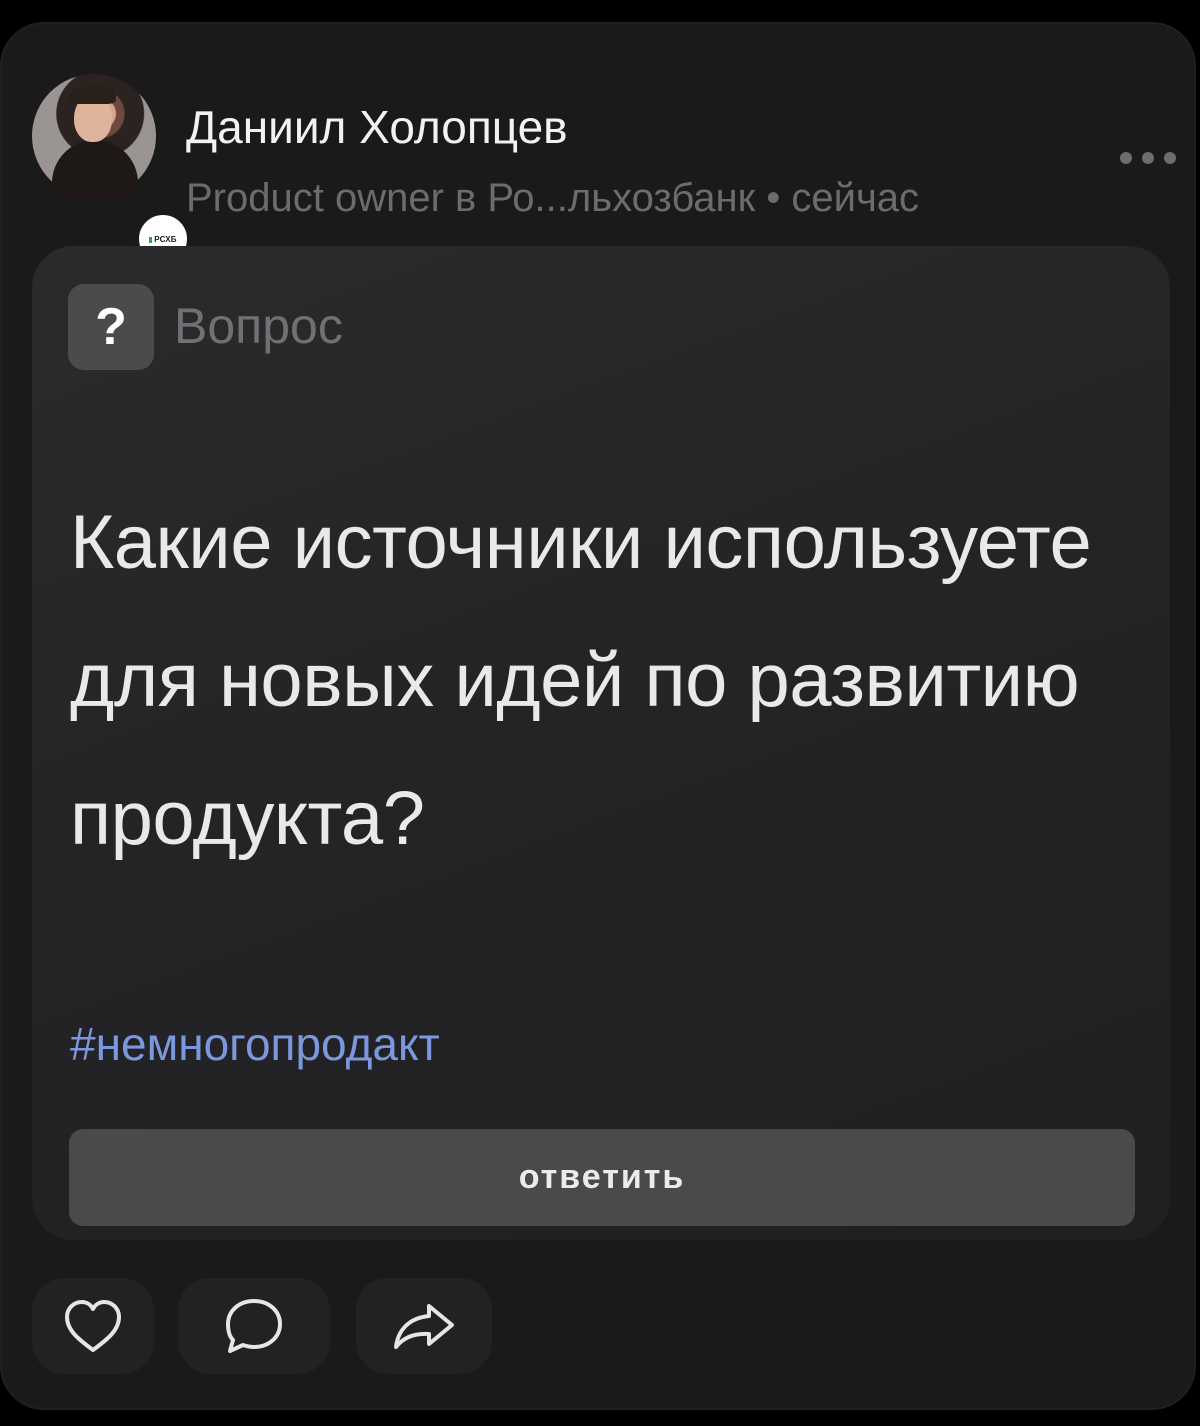 Image resolution: width=1200 pixels, height=1426 pixels. I want to click on author-meta: Product owner в Ро...льхозбанк • сейчас, so click(553, 198).